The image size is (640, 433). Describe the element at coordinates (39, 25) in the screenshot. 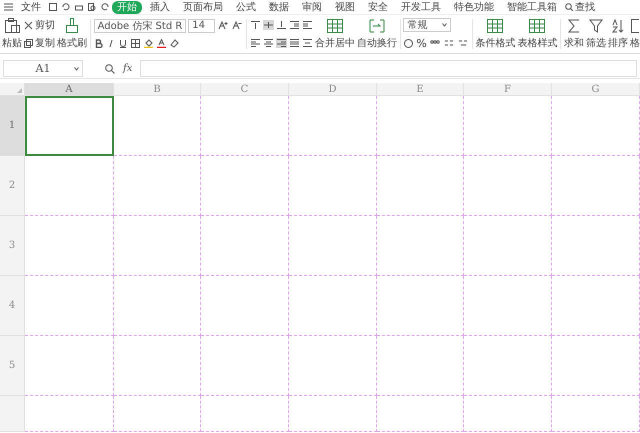

I see `cut-button: 剪切` at that location.